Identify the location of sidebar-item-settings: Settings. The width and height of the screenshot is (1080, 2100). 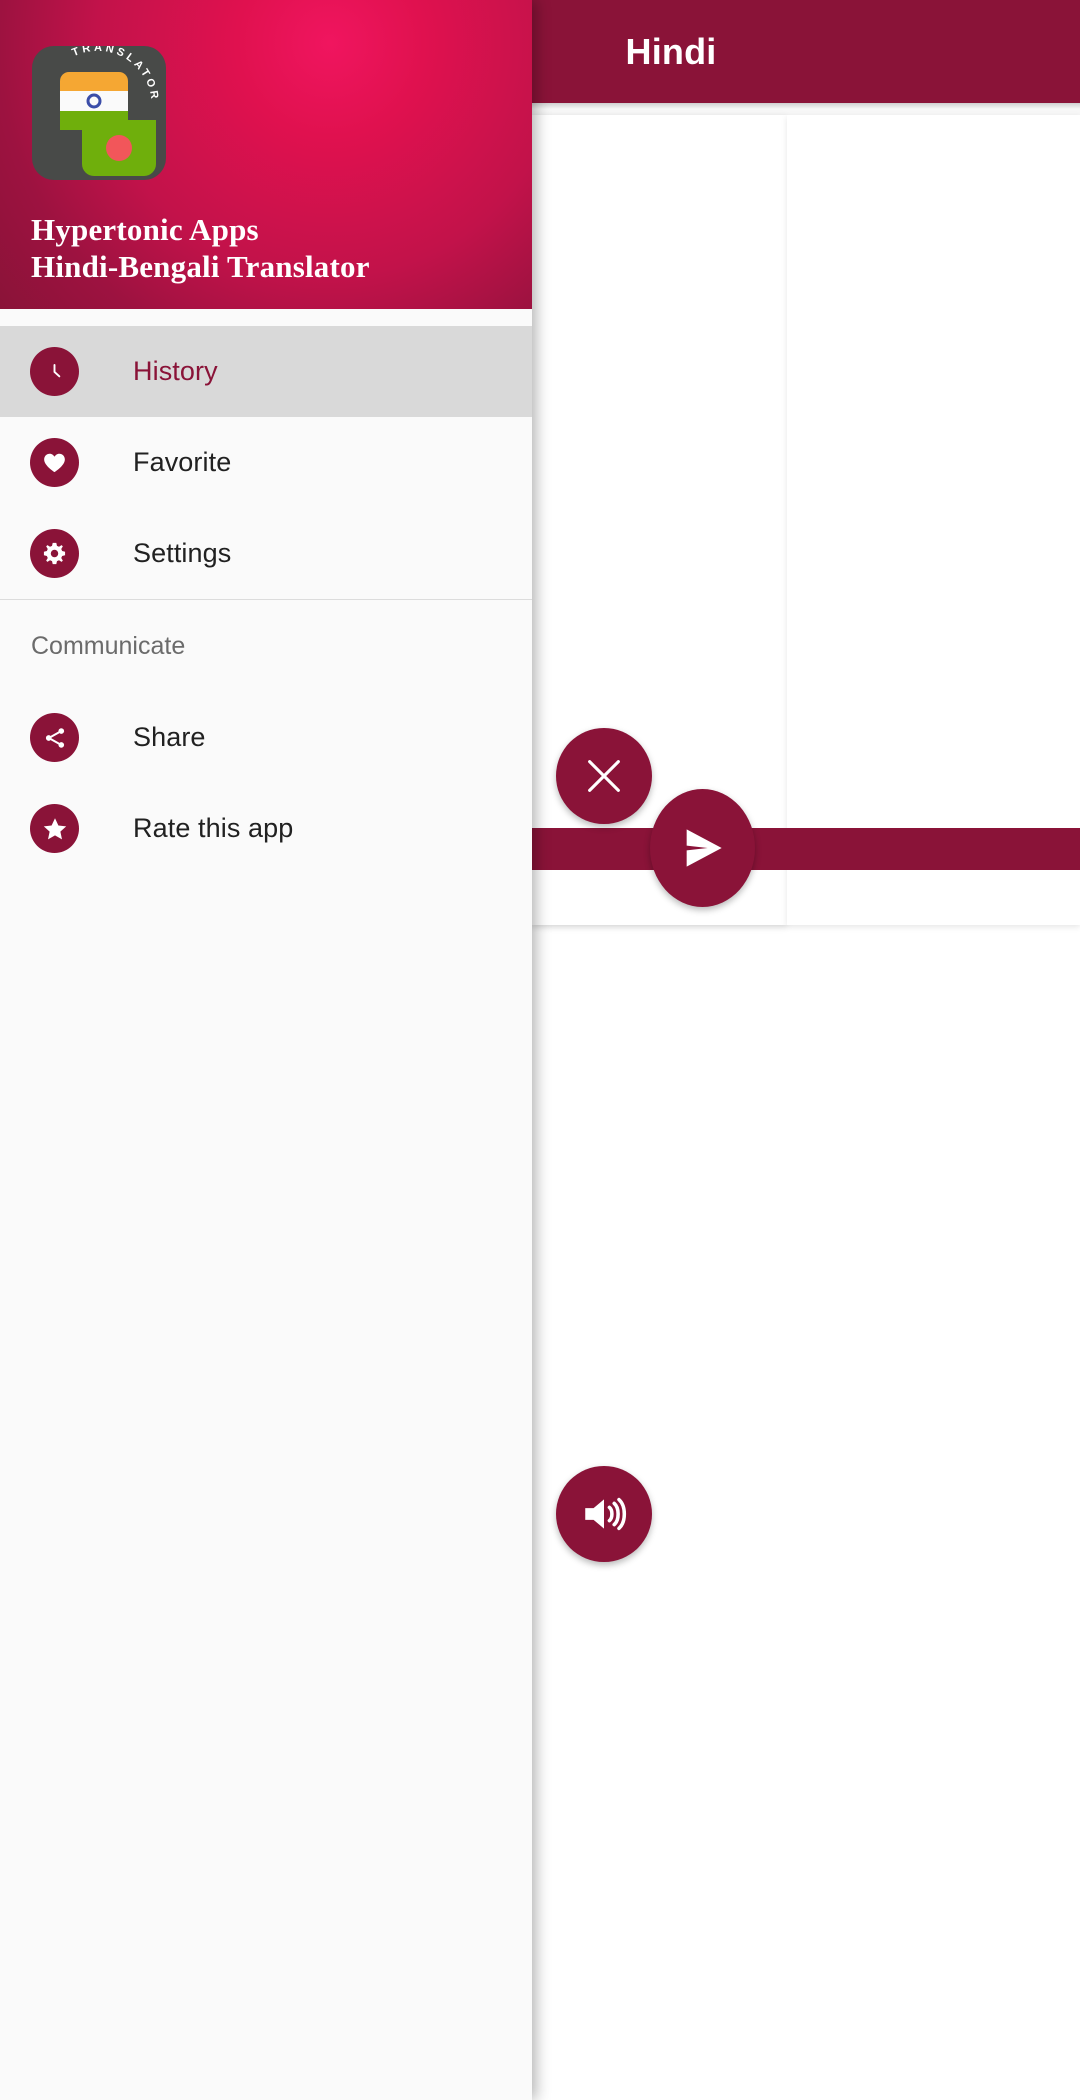
(266, 553).